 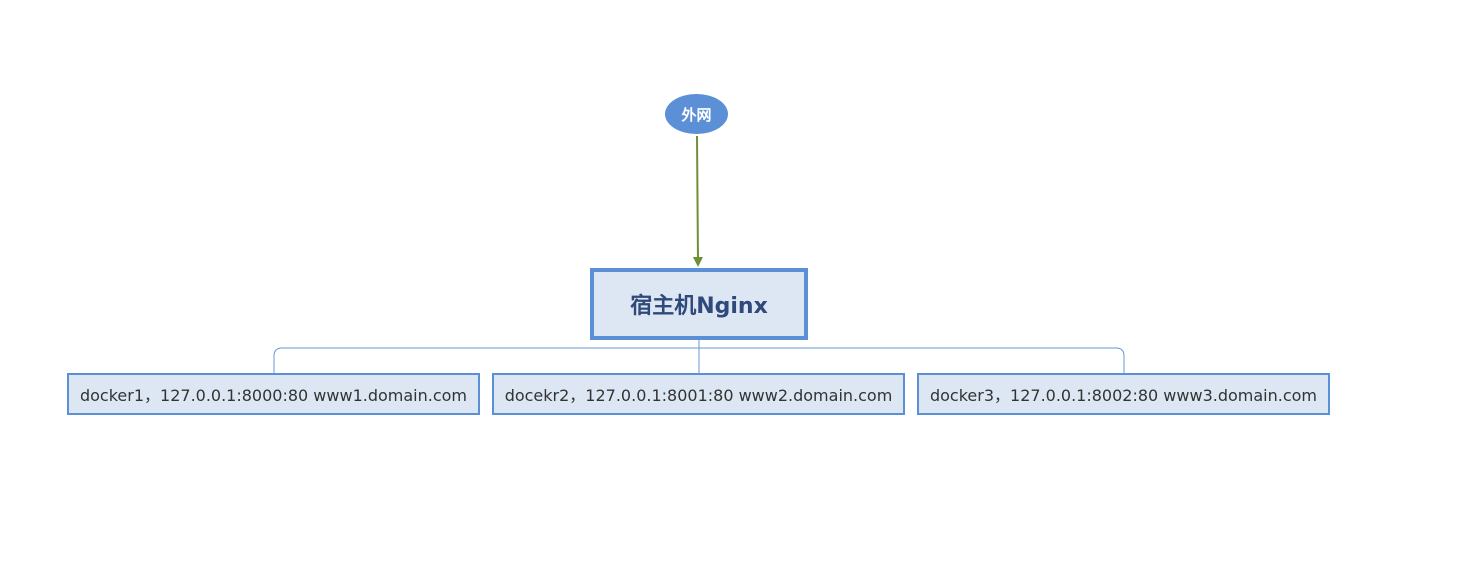 I want to click on external-network-node: 外网, so click(x=696, y=114).